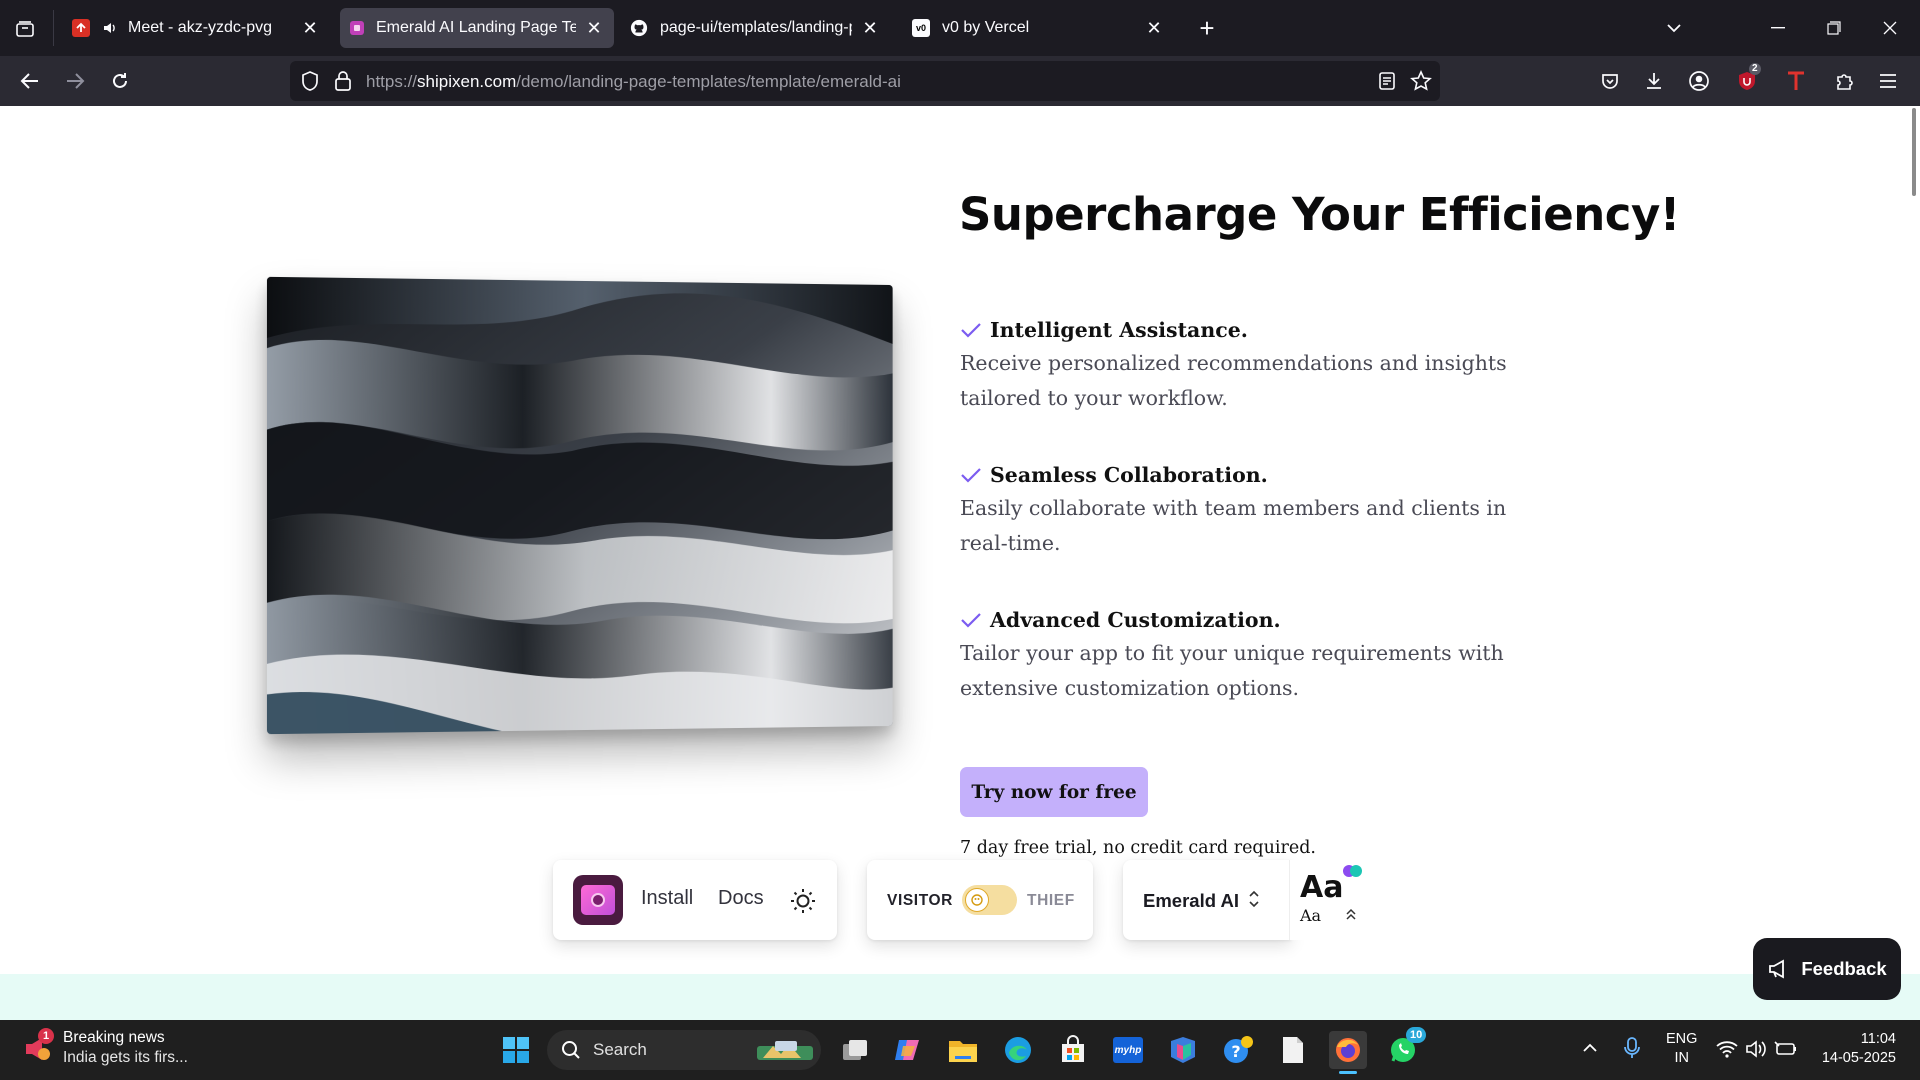 Image resolution: width=1920 pixels, height=1080 pixels. I want to click on tab-meet: Meet - akz-yzdc-pvg ✕, so click(196, 28).